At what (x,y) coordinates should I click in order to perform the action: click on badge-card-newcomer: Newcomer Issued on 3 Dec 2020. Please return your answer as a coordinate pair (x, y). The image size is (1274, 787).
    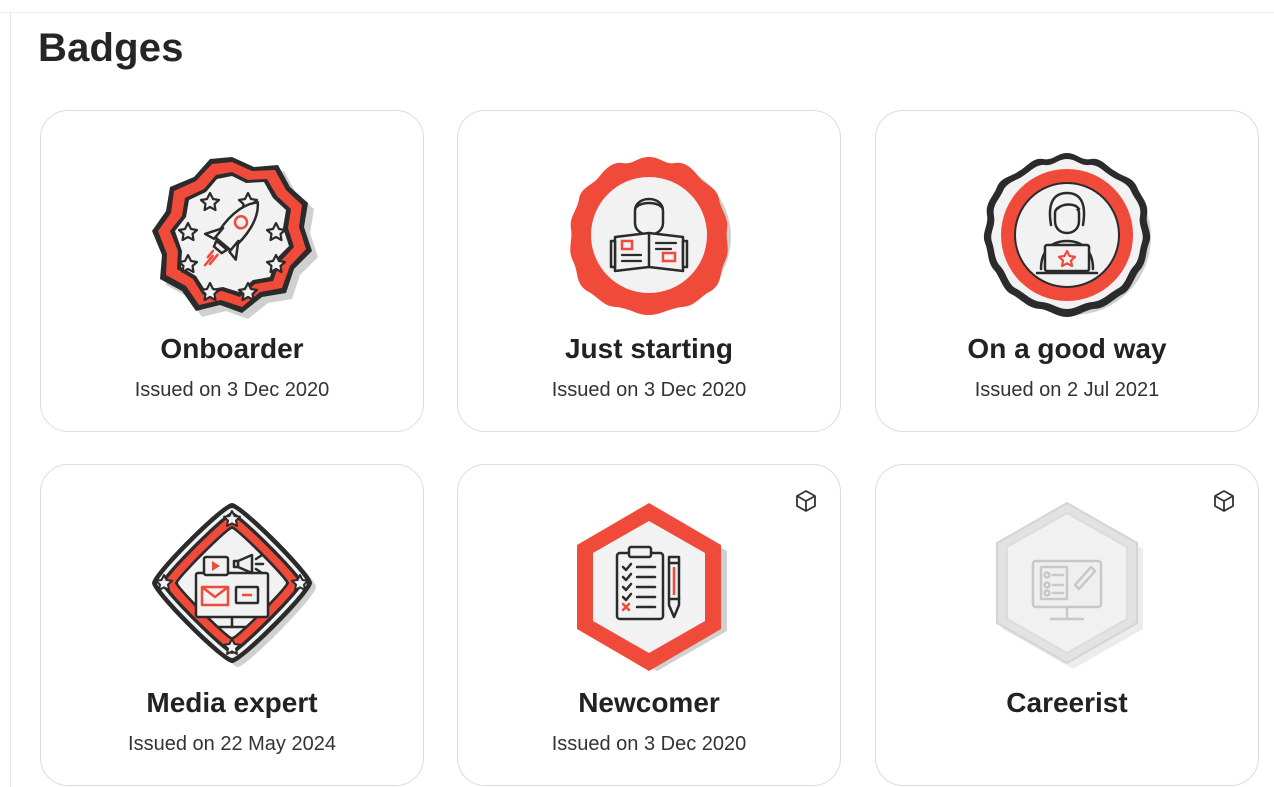
    Looking at the image, I should click on (649, 625).